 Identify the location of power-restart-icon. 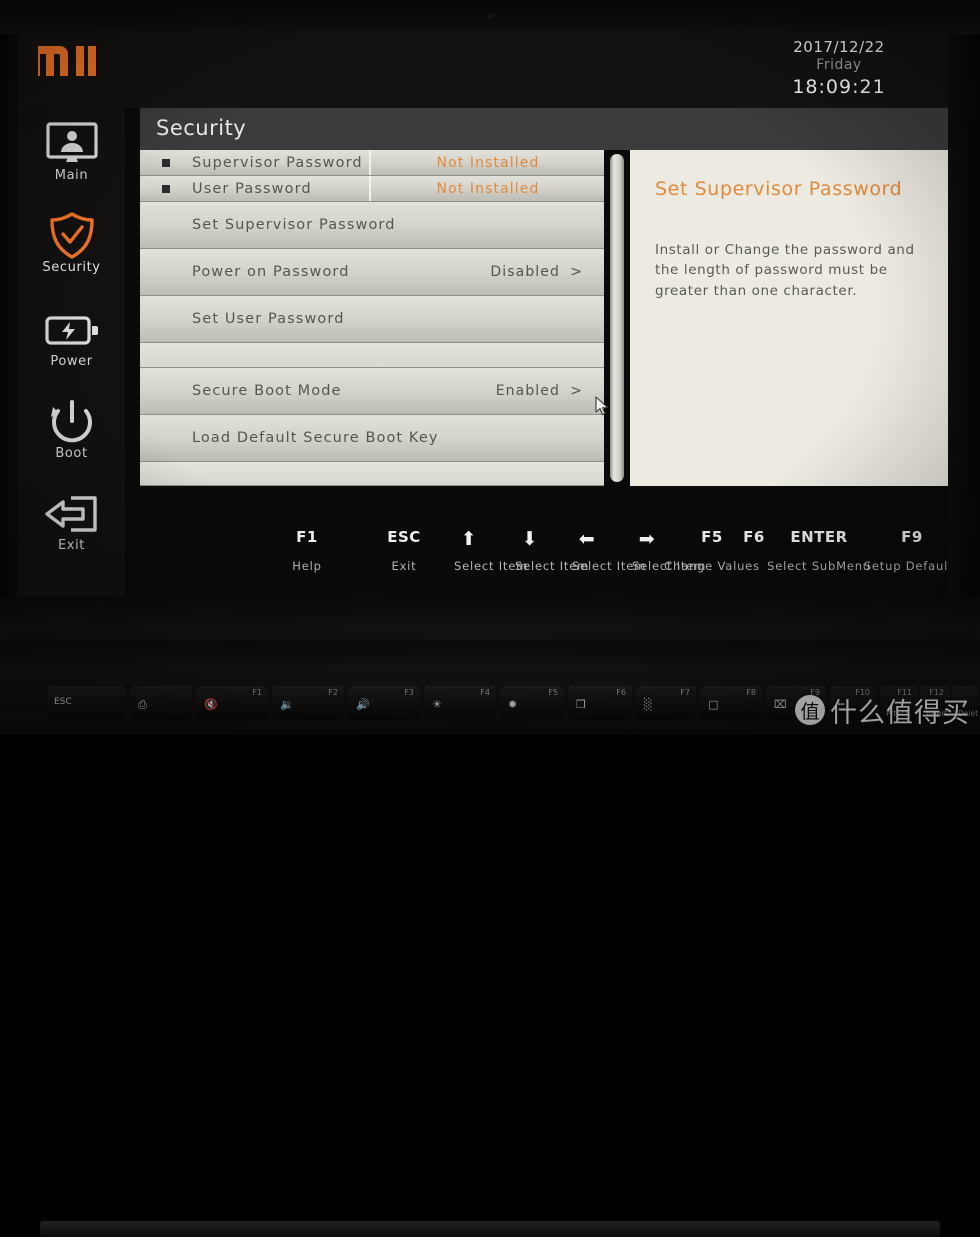
(71, 422).